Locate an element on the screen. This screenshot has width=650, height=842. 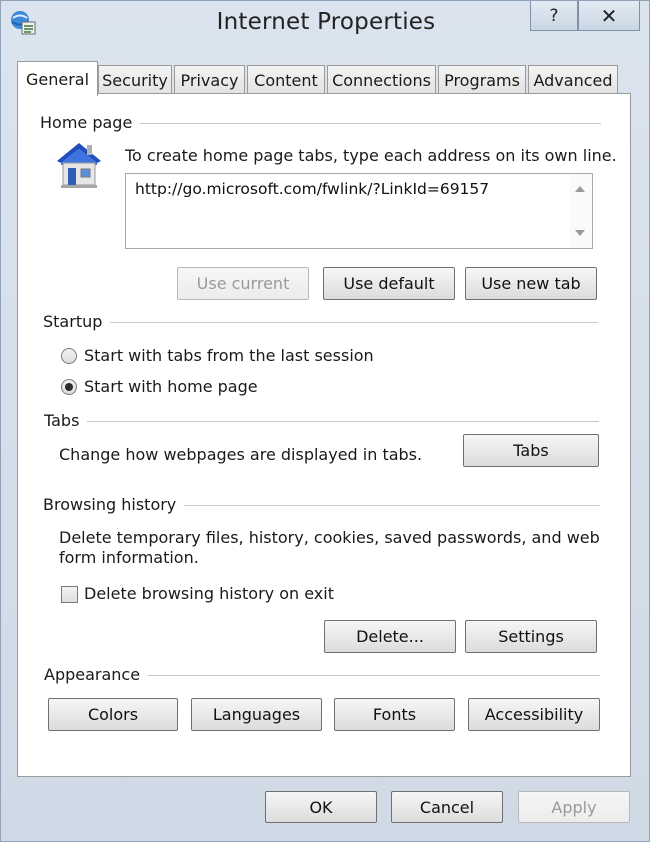
scroll-up-icon is located at coordinates (580, 189).